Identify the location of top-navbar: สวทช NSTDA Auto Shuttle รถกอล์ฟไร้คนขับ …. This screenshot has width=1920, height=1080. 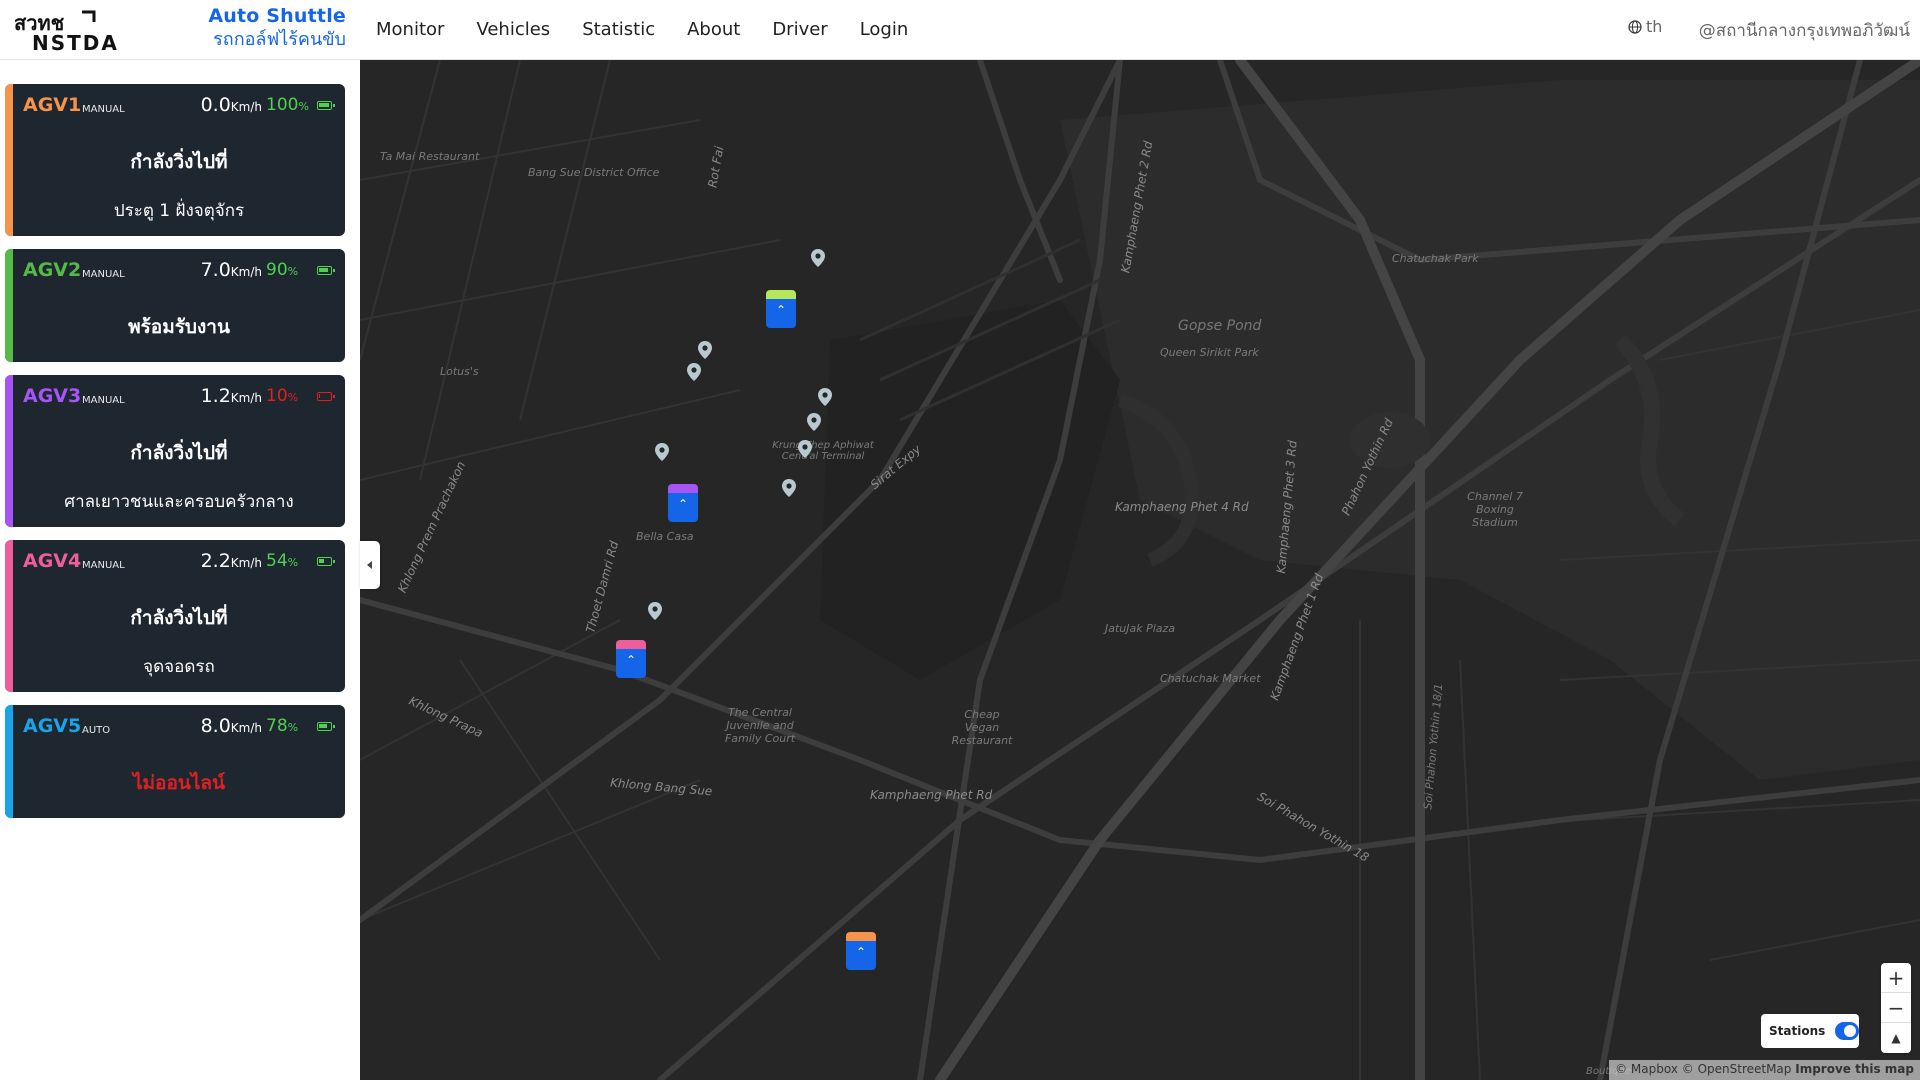
(960, 30).